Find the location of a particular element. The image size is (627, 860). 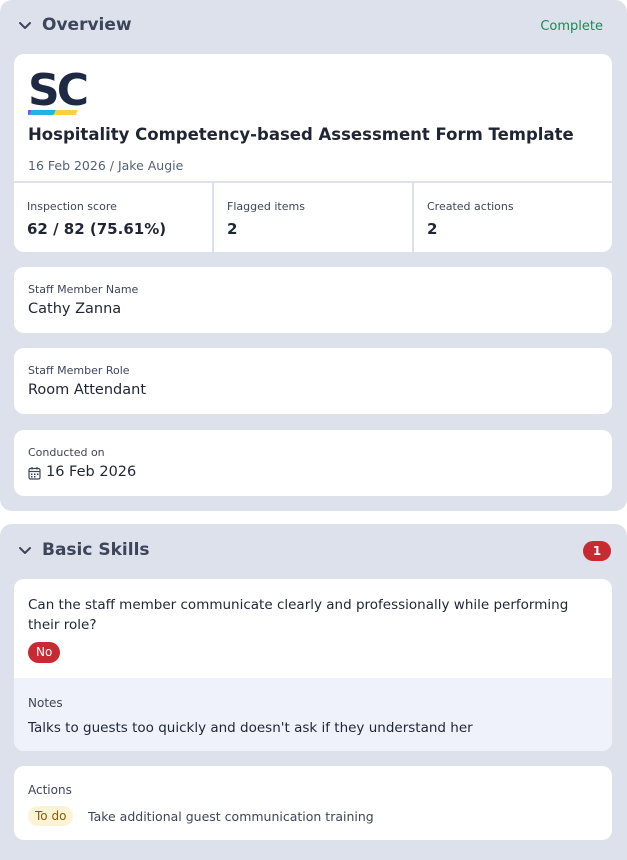

stat-inspection-score: Inspection score 62 / 82 (75.61%) is located at coordinates (113, 217).